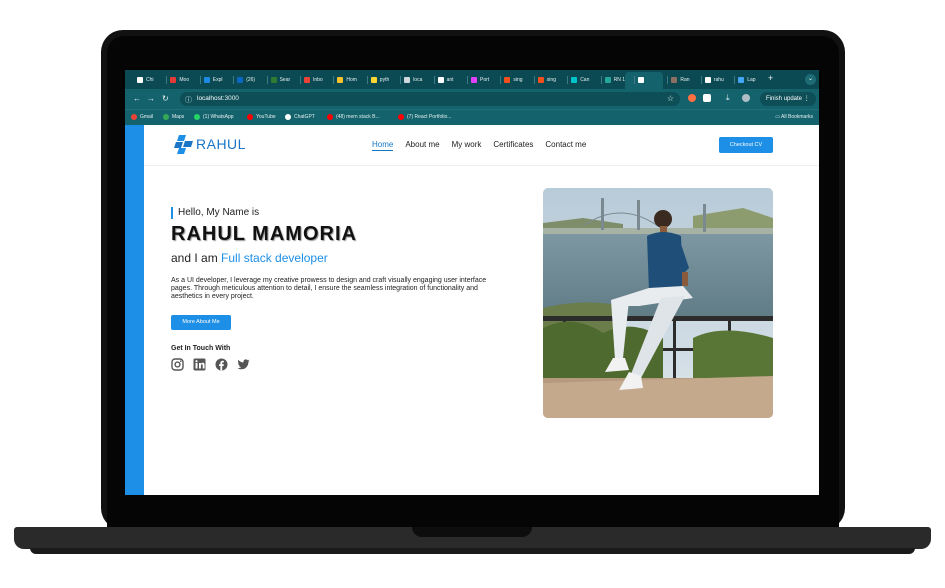 The height and width of the screenshot is (588, 945). I want to click on nav-contact: Contact me, so click(565, 145).